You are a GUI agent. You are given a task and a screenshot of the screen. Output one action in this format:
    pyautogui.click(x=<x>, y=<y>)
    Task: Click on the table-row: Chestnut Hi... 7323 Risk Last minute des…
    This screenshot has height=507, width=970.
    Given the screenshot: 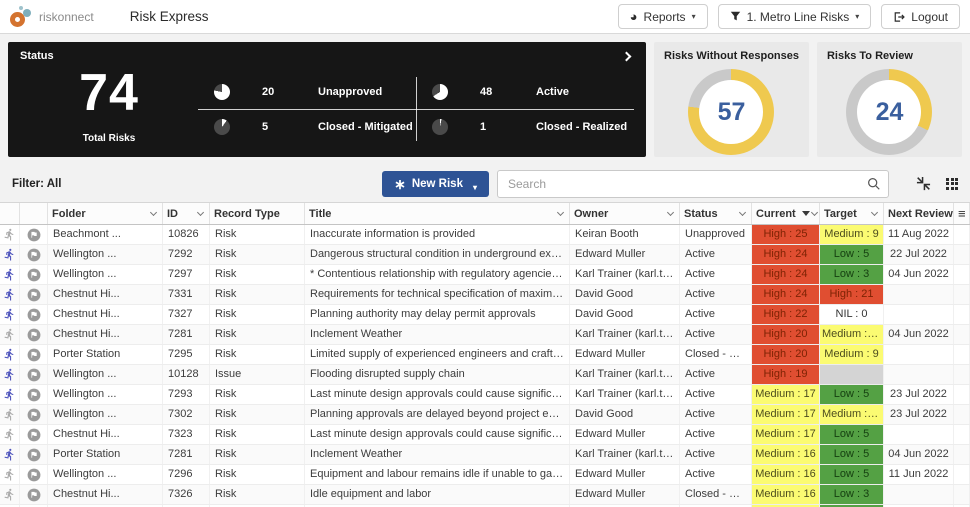 What is the action you would take?
    pyautogui.click(x=485, y=435)
    